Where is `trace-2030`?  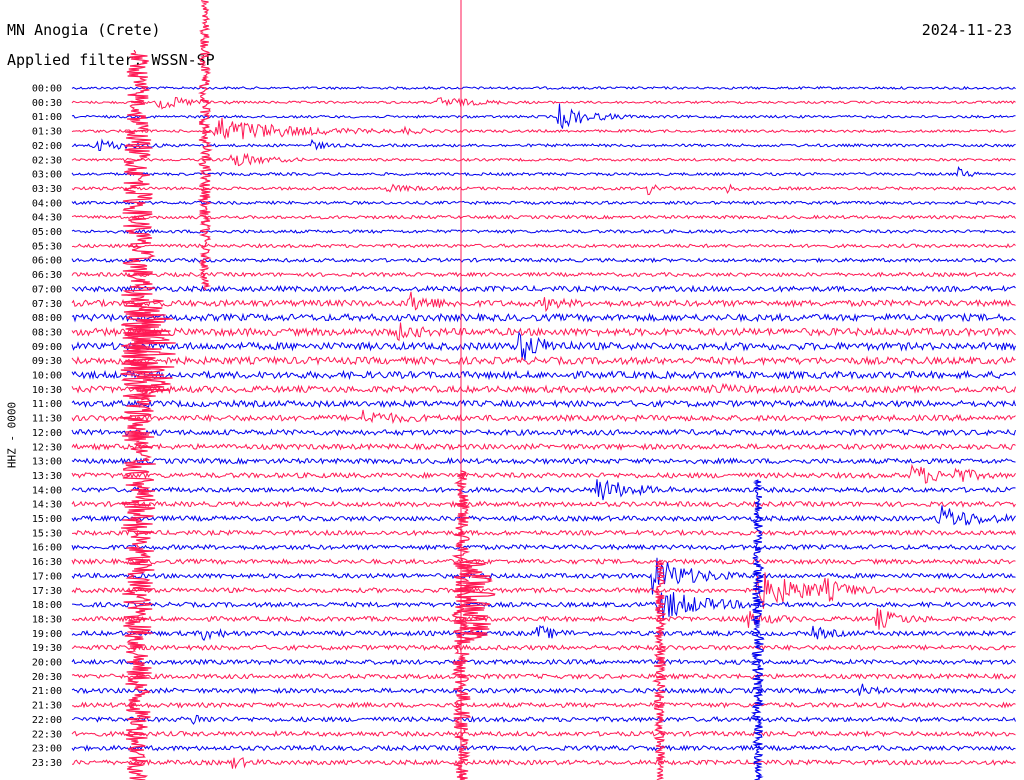
trace-2030 is located at coordinates (543, 676).